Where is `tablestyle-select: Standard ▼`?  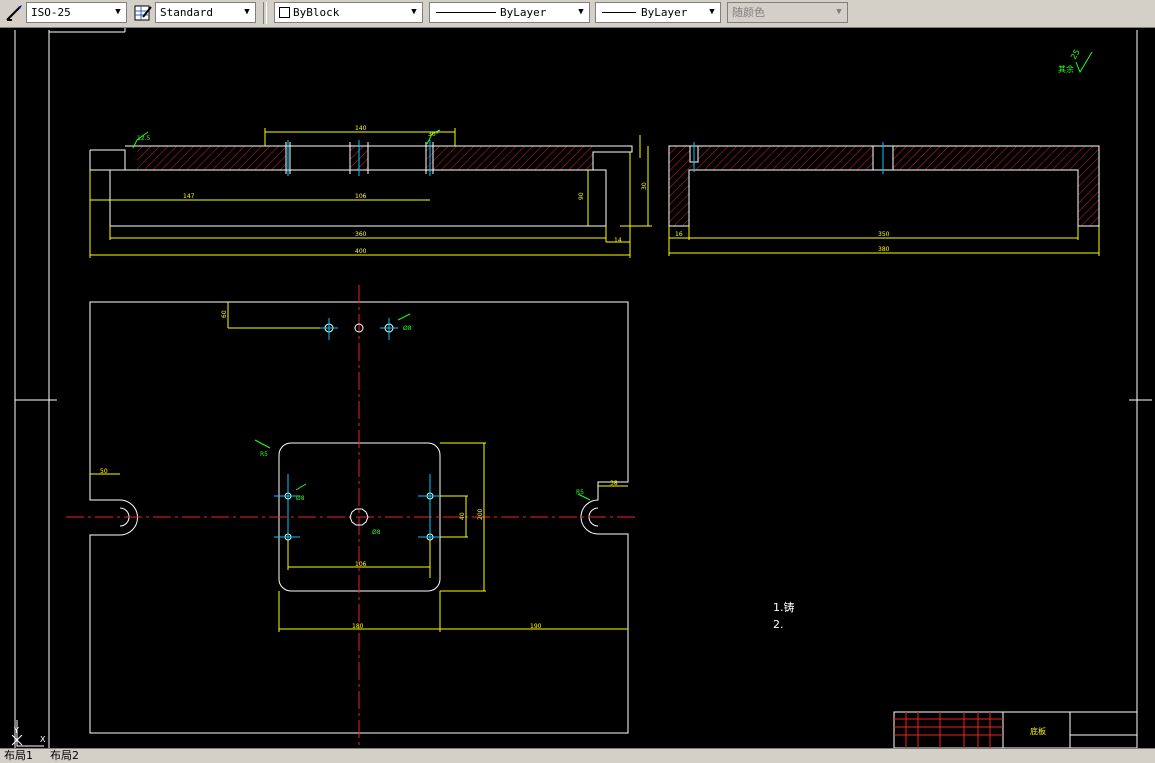 tablestyle-select: Standard ▼ is located at coordinates (205, 12).